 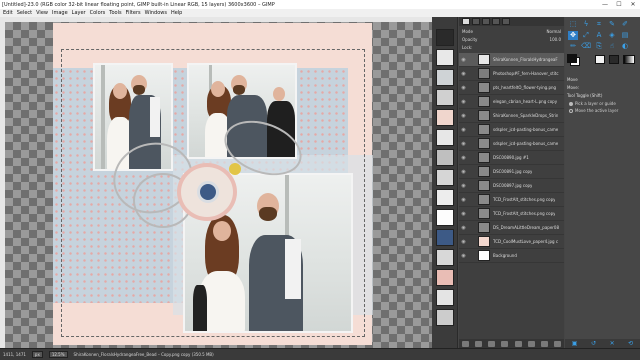 I want to click on gradient-preview-swatch, so click(x=629, y=59).